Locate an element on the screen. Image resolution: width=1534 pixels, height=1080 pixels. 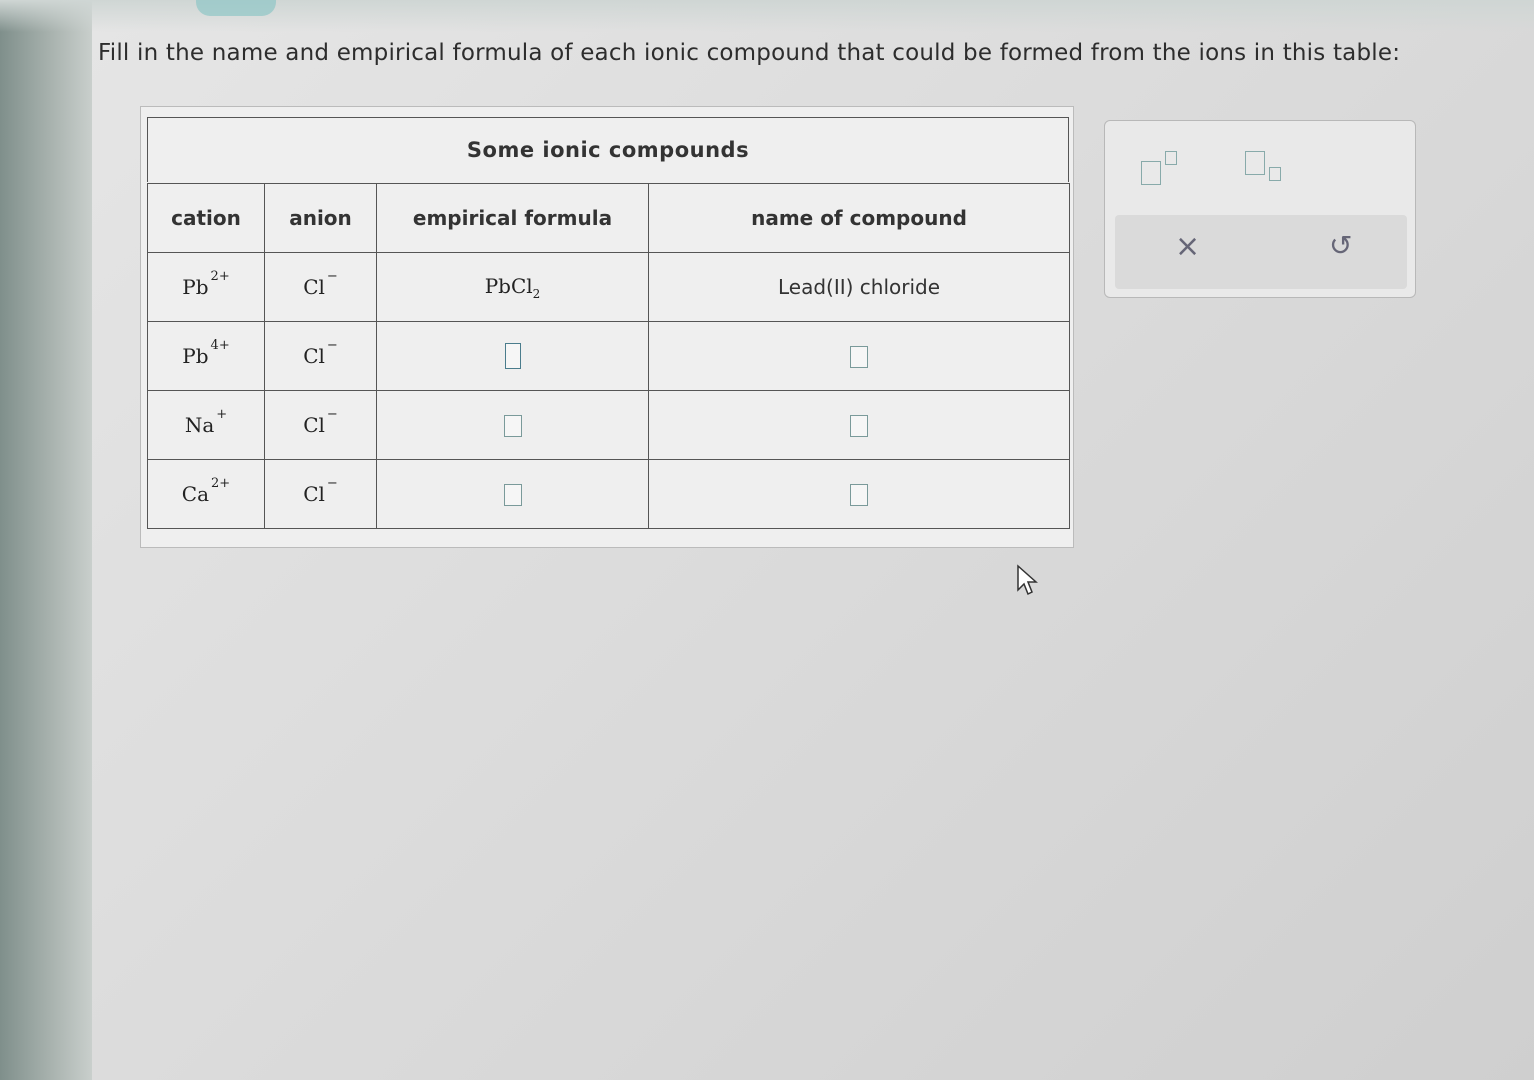
formula-subscript: 2 is located at coordinates (536, 293).